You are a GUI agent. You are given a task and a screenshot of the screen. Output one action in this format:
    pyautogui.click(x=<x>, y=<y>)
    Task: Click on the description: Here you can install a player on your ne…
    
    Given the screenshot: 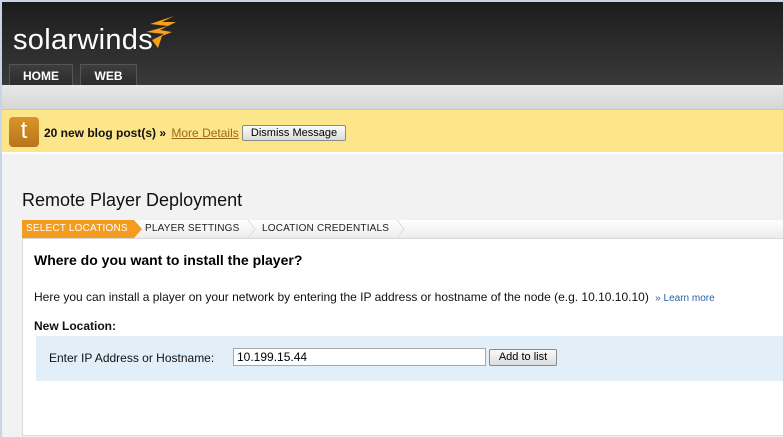 What is the action you would take?
    pyautogui.click(x=374, y=297)
    